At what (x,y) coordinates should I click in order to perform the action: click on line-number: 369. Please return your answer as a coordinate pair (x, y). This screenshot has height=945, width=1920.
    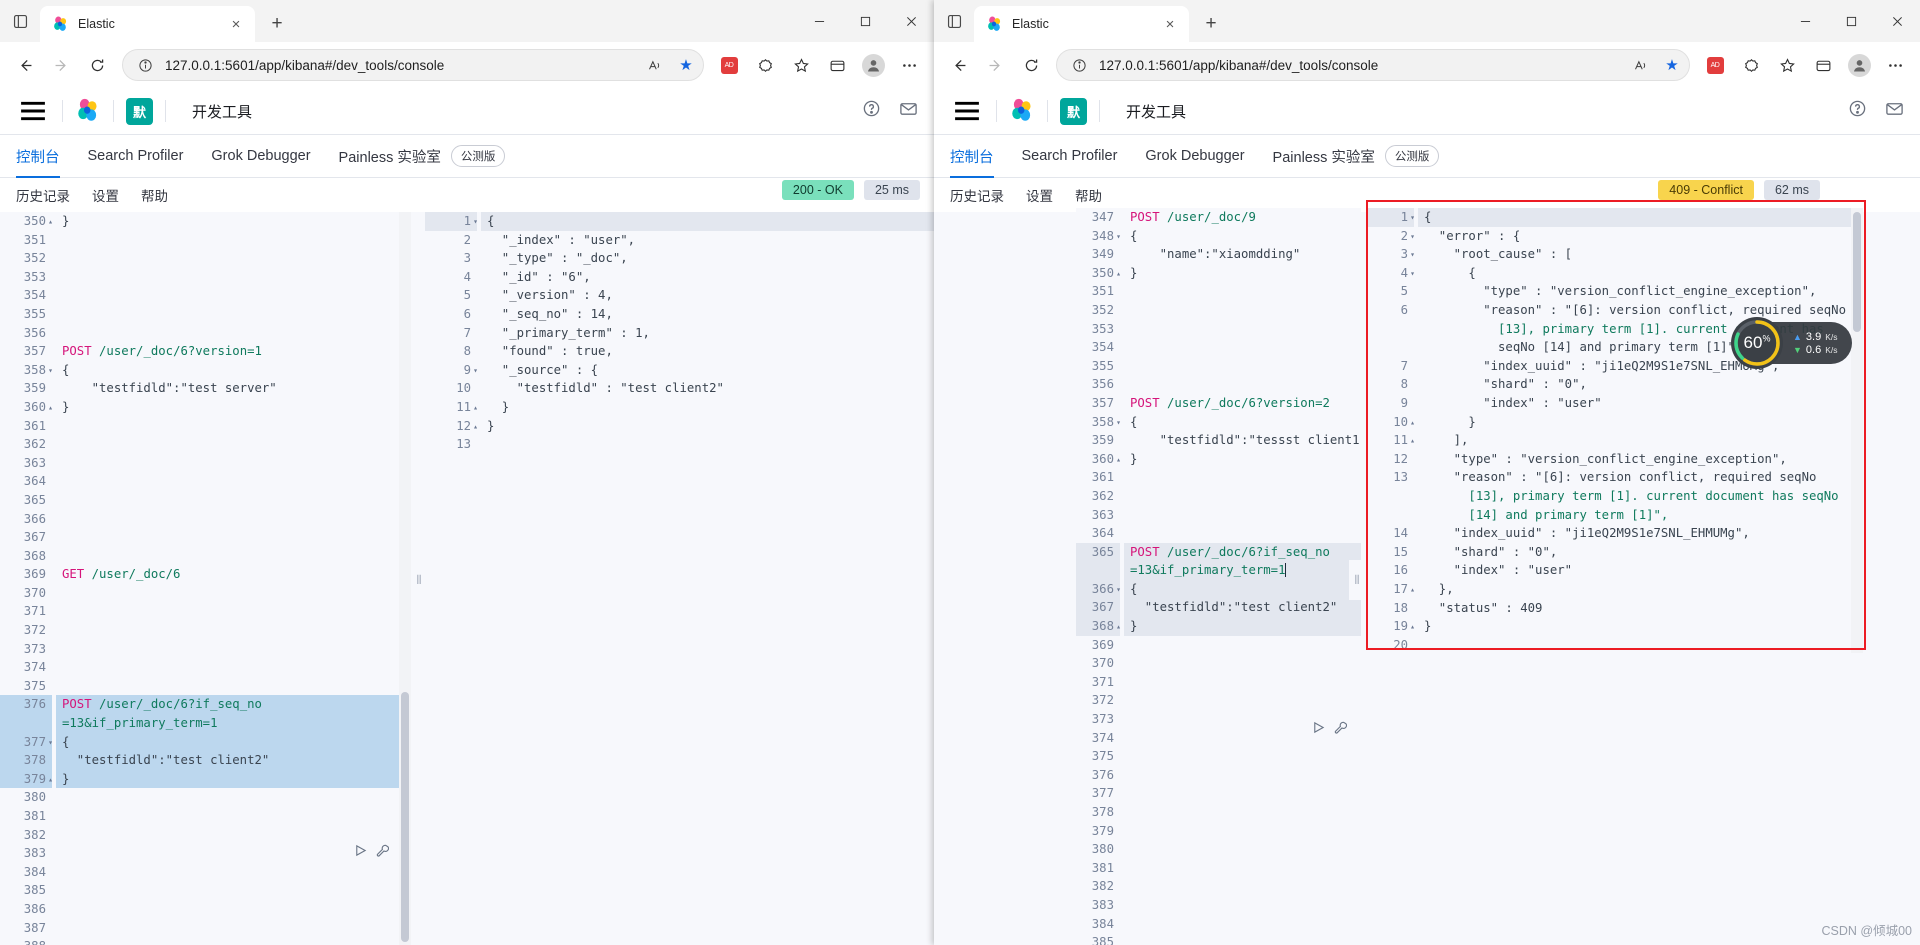
    Looking at the image, I should click on (34, 574).